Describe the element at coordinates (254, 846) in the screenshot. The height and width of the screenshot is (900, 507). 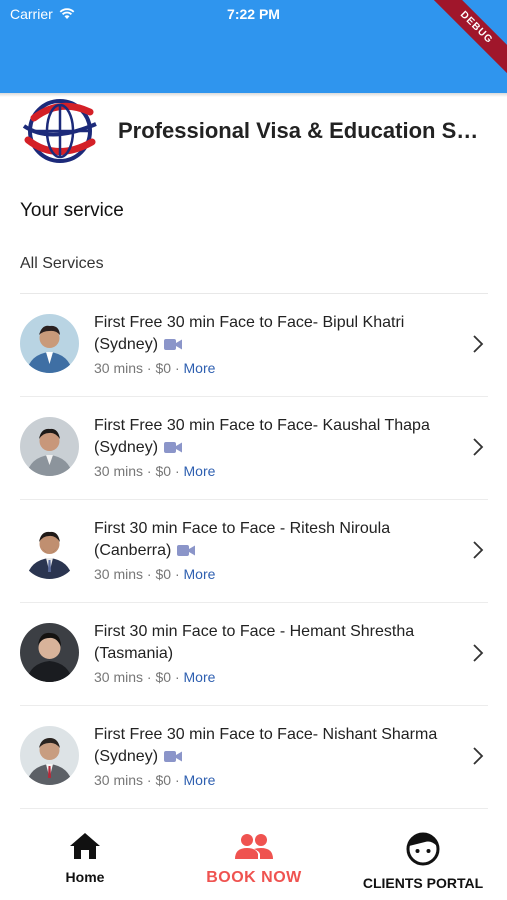
I see `people-icon` at that location.